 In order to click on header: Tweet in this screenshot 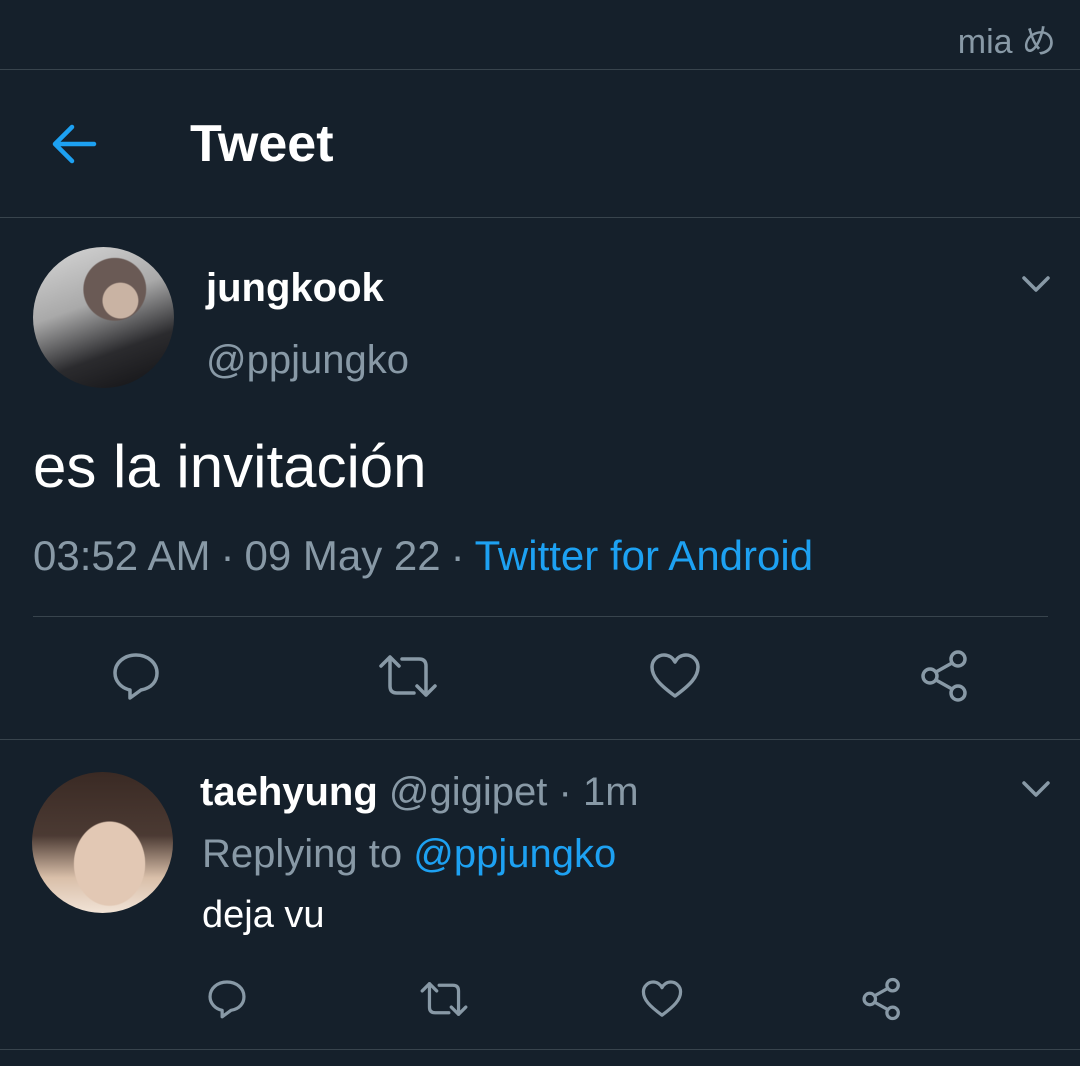, I will do `click(540, 144)`.